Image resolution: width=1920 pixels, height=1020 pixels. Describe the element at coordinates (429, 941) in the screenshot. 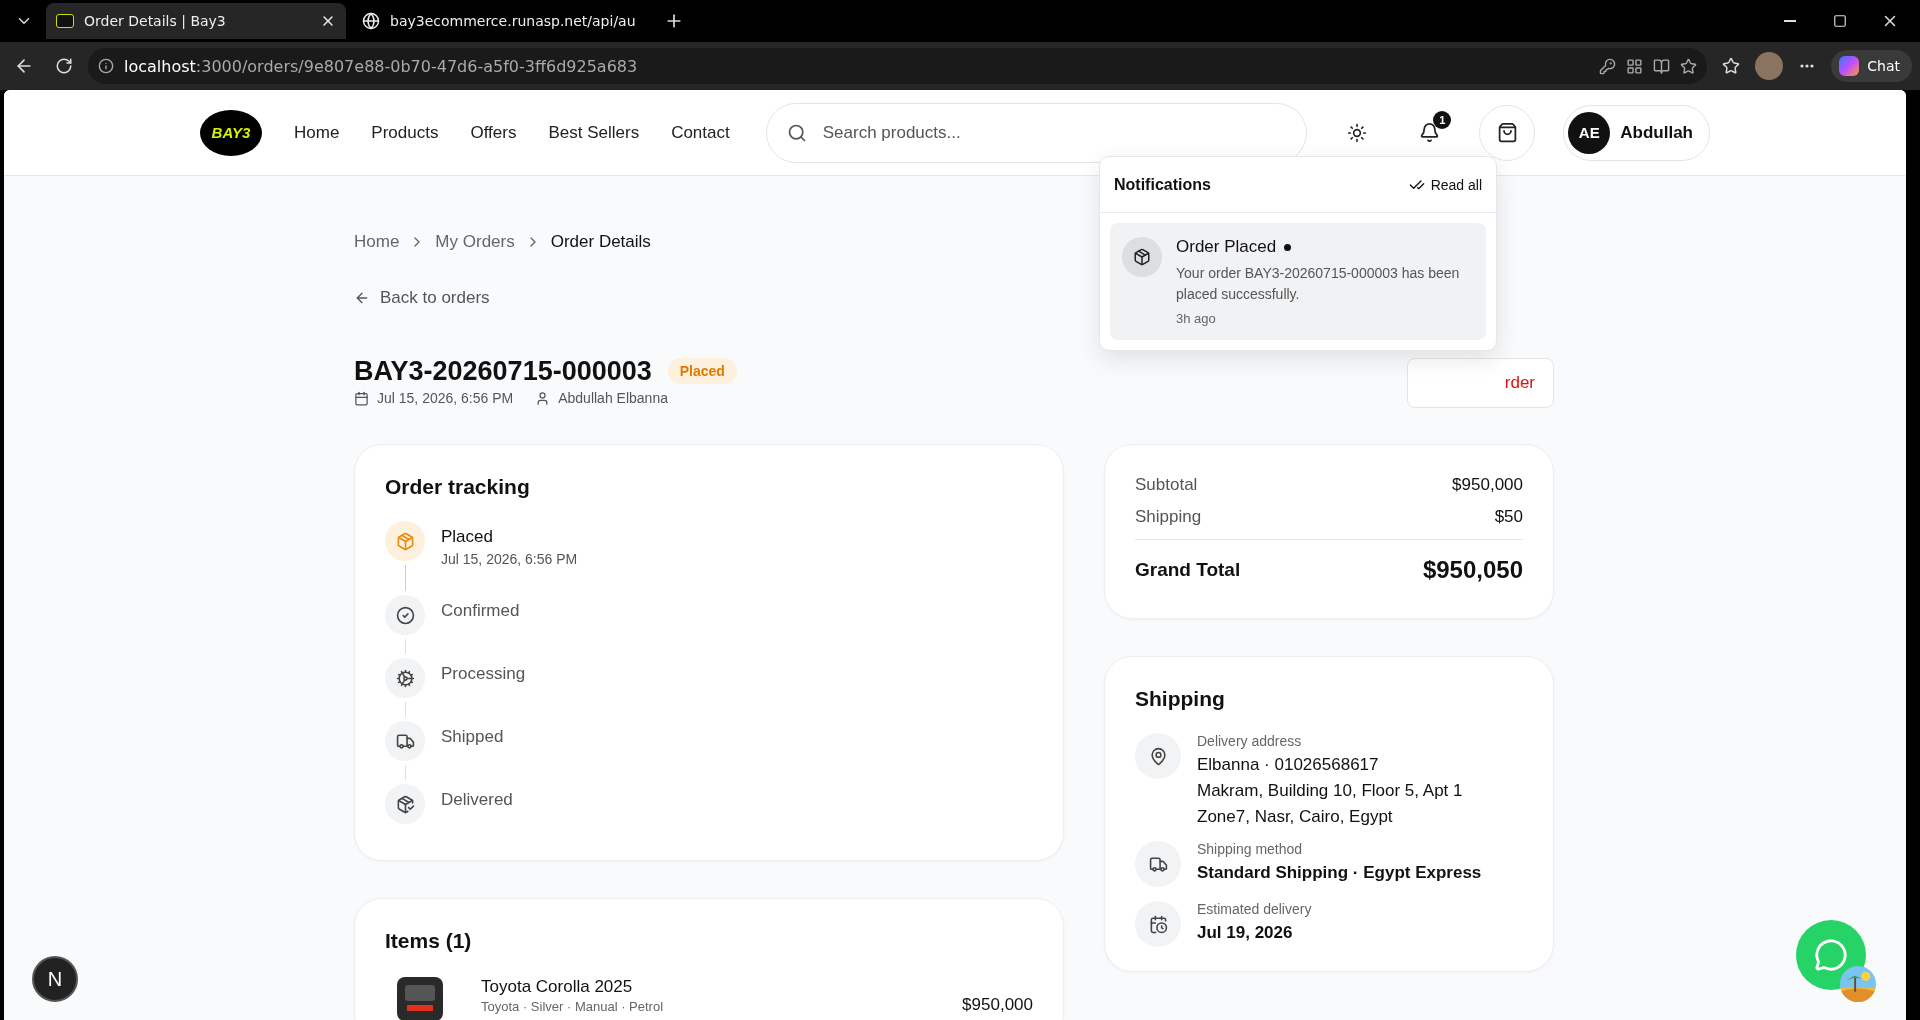

I see `card-title: Items (1)` at that location.